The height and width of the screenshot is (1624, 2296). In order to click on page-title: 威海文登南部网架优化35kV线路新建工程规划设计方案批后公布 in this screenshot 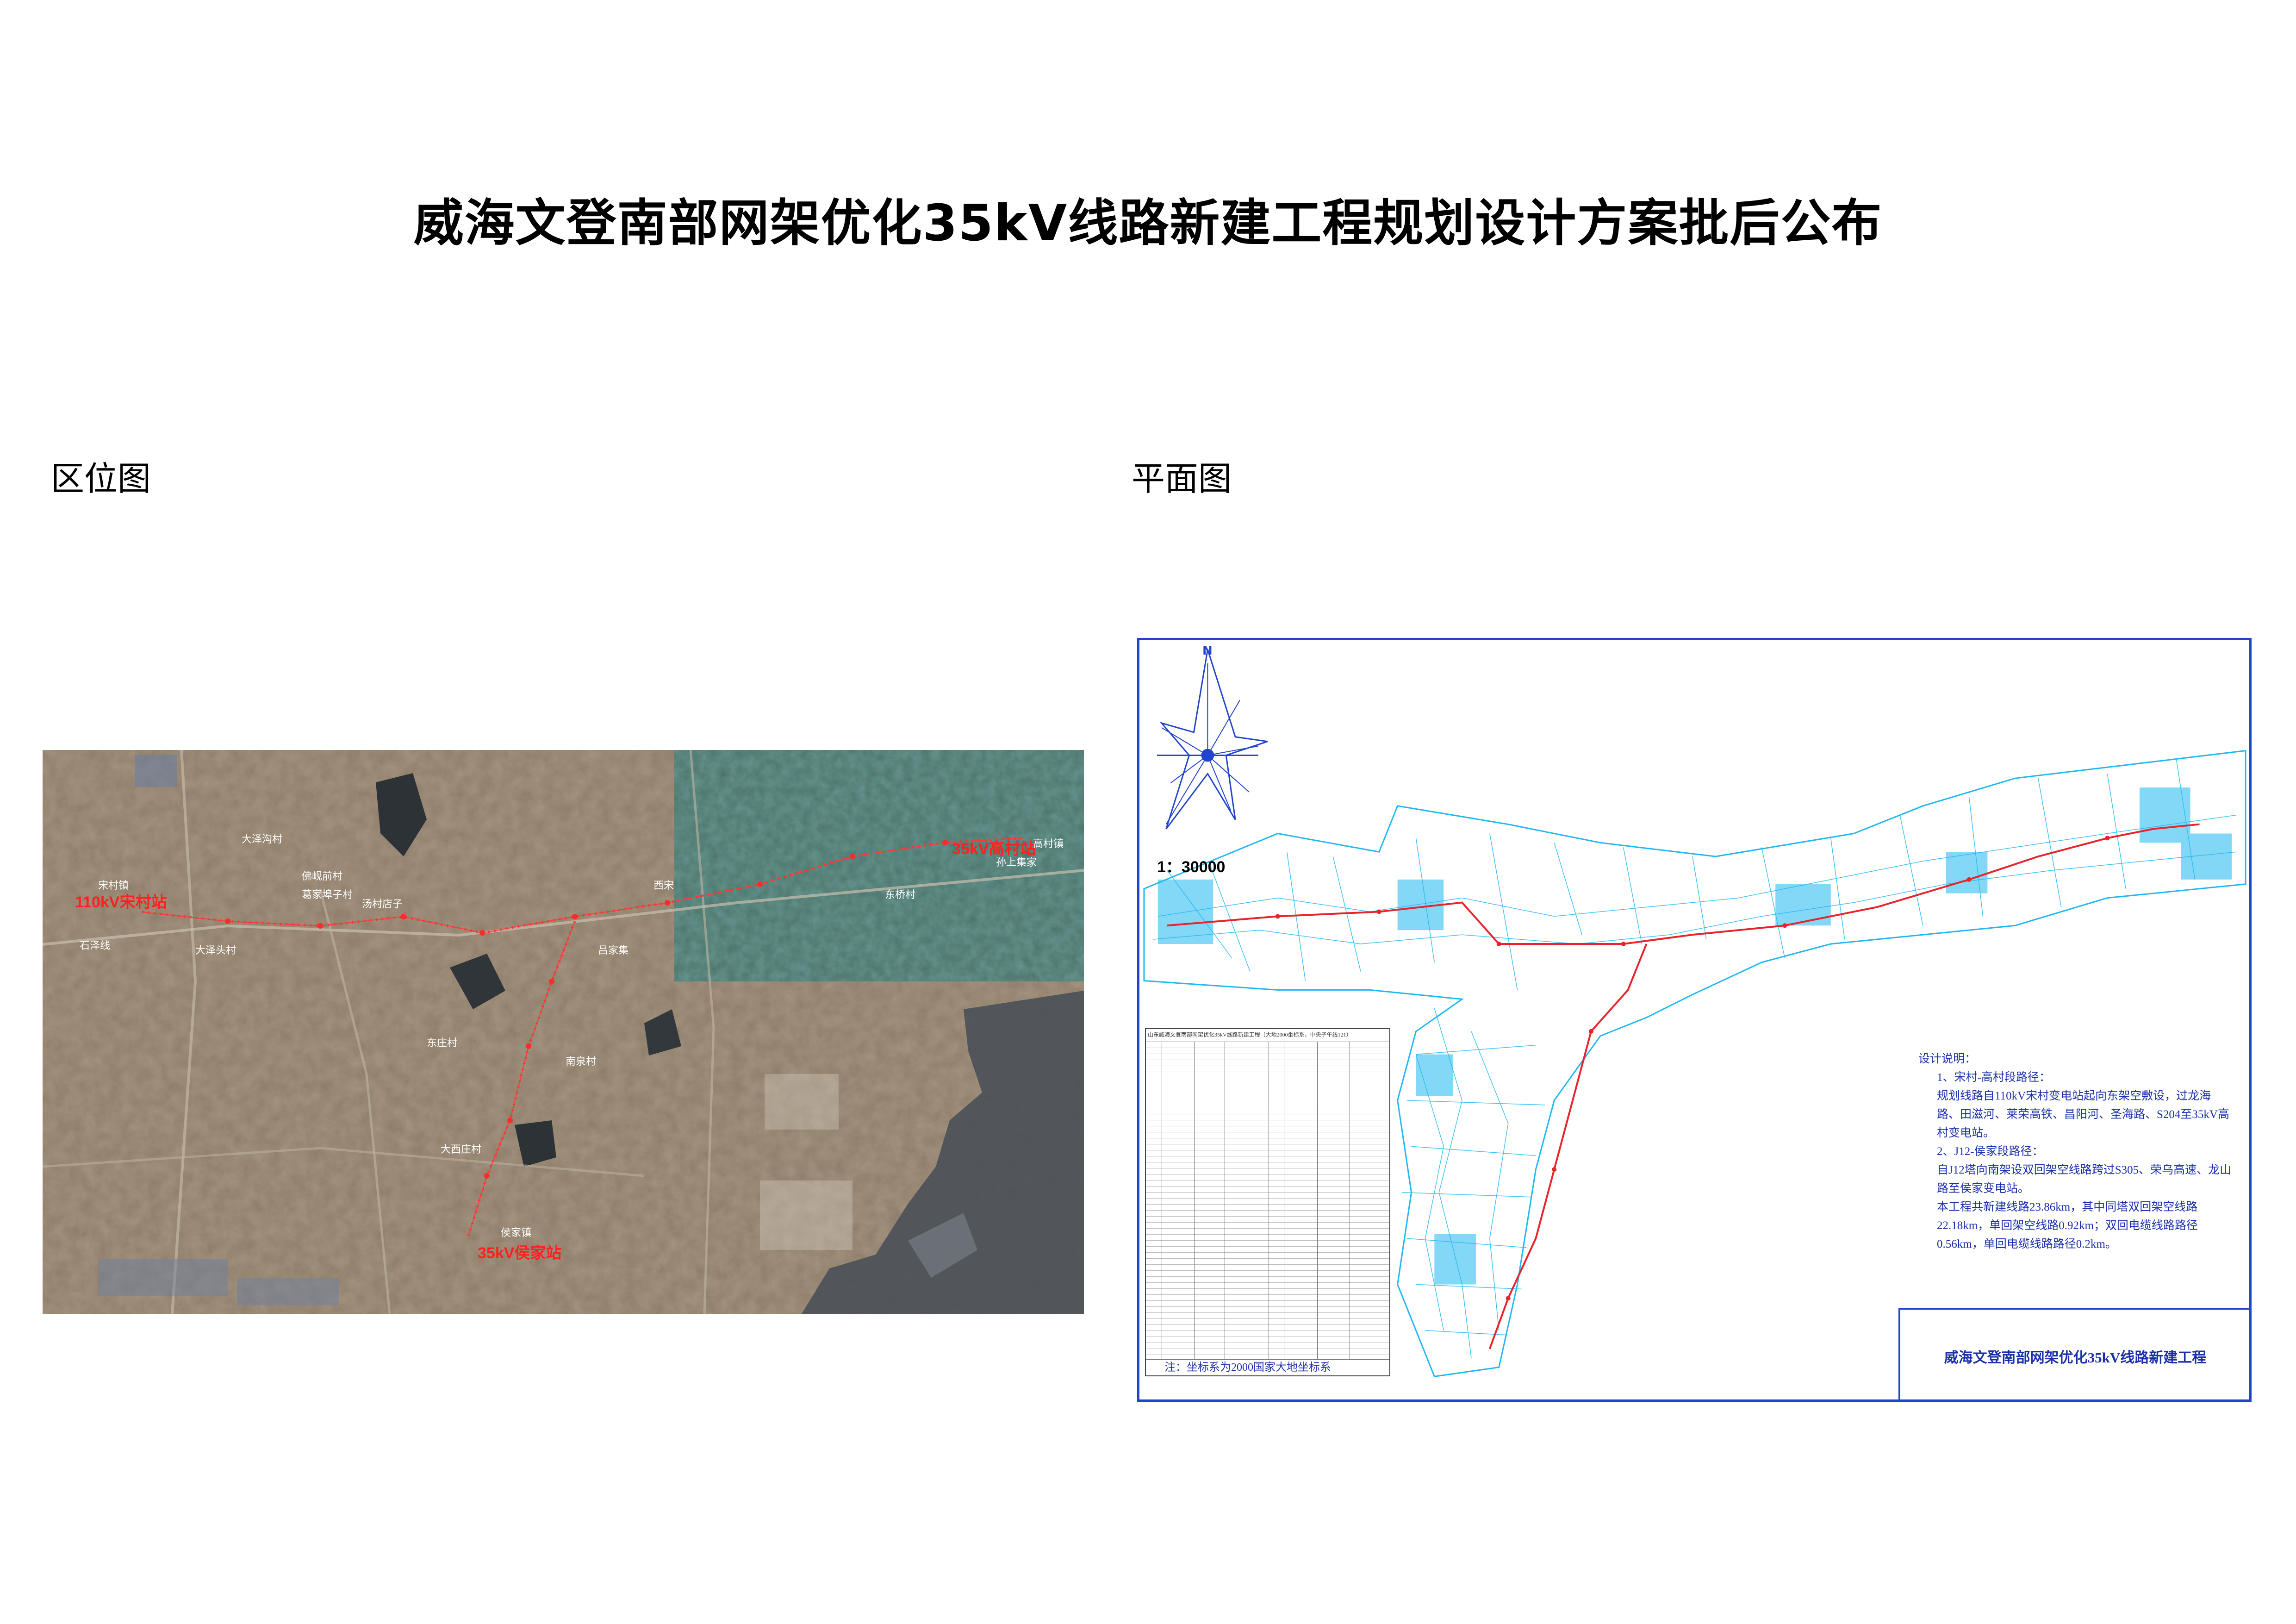, I will do `click(1148, 223)`.